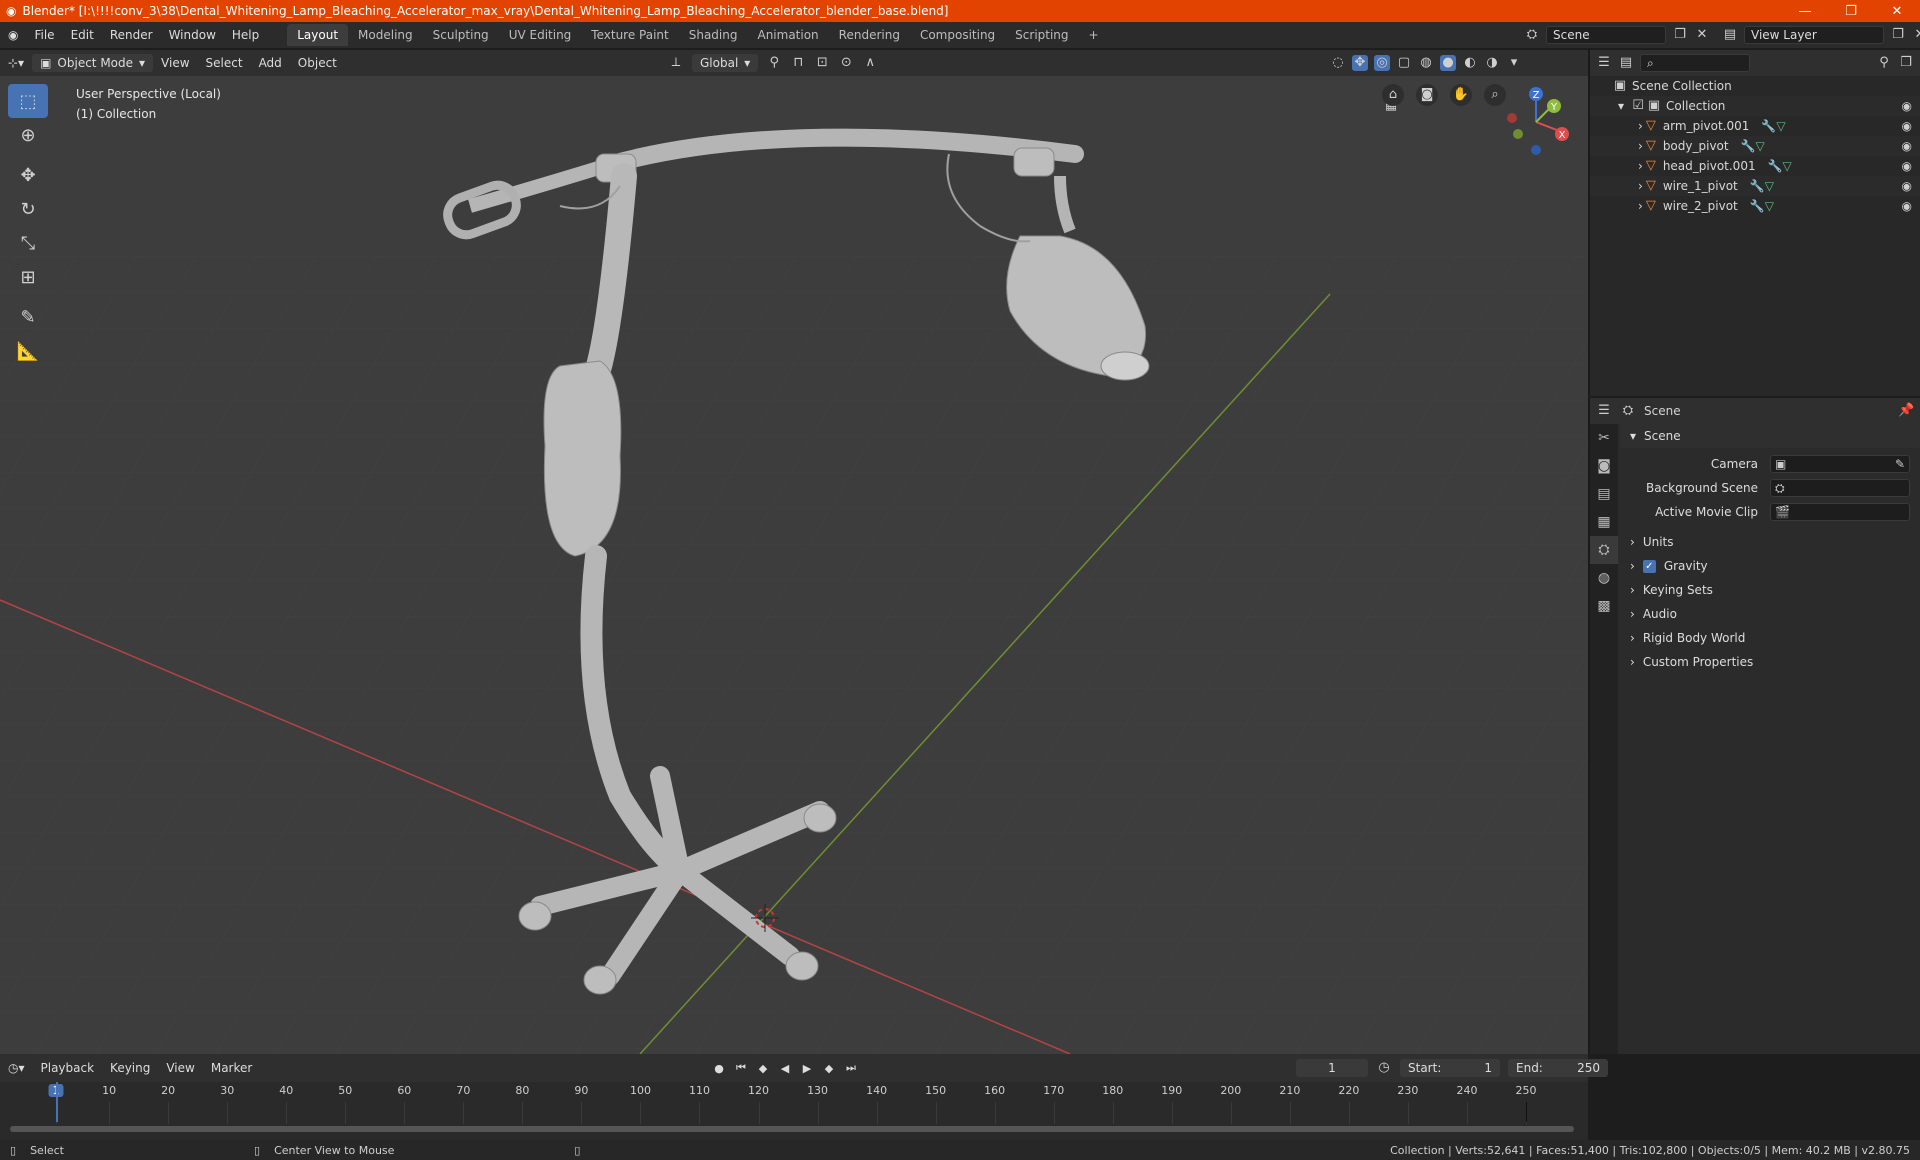 Image resolution: width=1920 pixels, height=1160 pixels. I want to click on outliner-item-wire-2-pivot: › ▽ wire_2_pivot 🔧 ▽ ◉, so click(1755, 206).